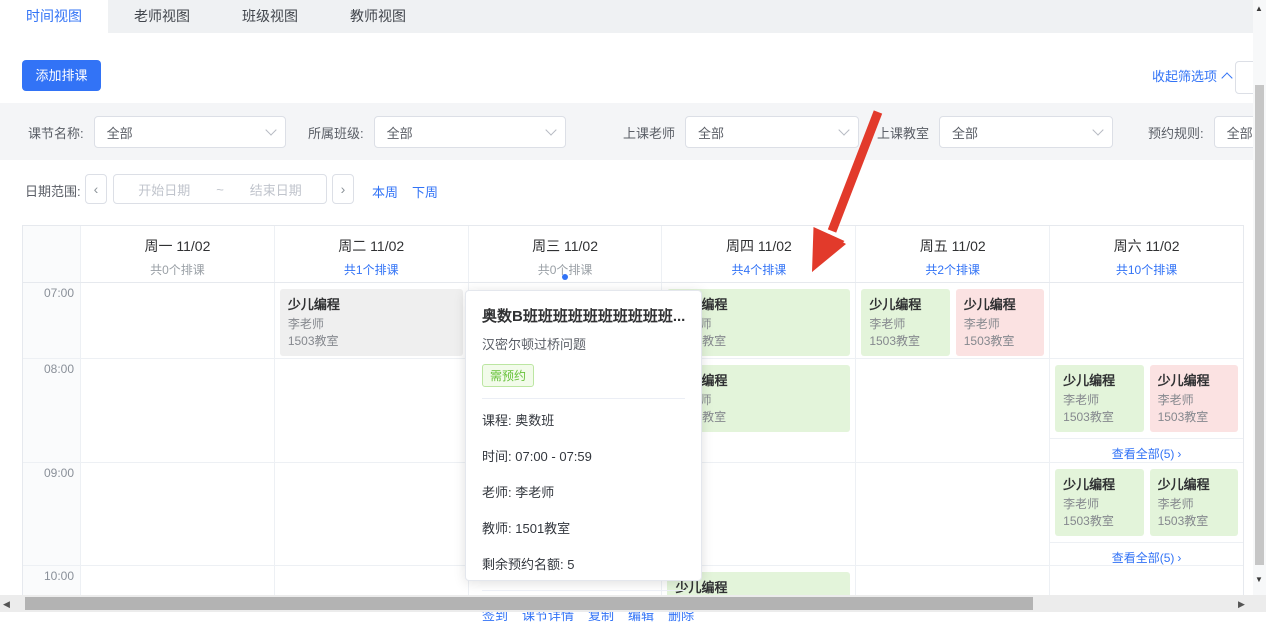  I want to click on collapse-filters-link: 收起筛选项, so click(1192, 75).